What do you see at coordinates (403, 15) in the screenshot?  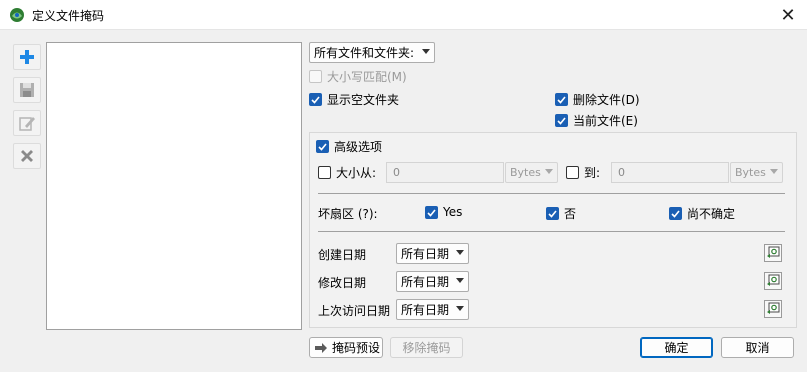 I see `title-bar: 定义文件掩码 ✕` at bounding box center [403, 15].